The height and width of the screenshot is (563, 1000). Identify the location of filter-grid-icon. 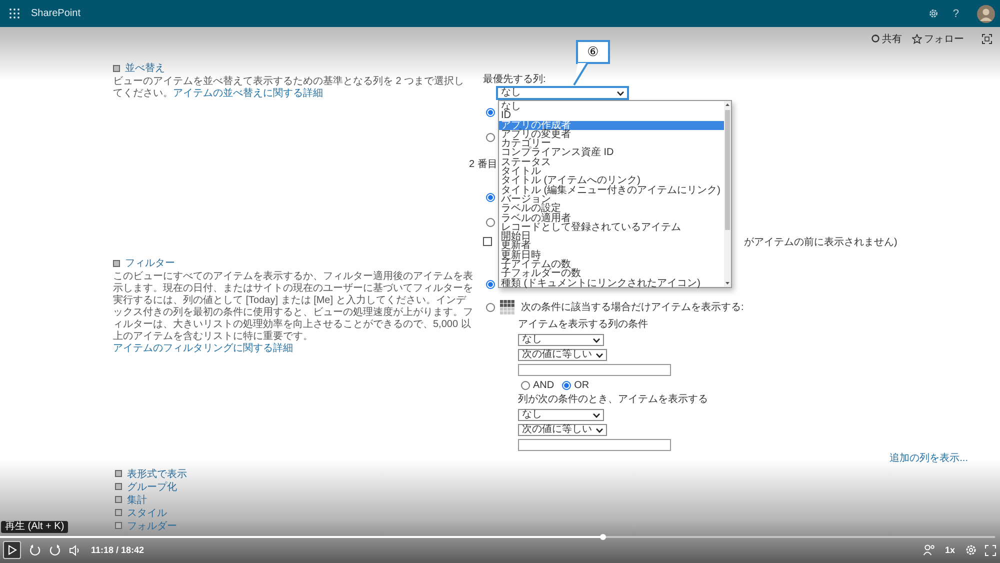
(507, 307).